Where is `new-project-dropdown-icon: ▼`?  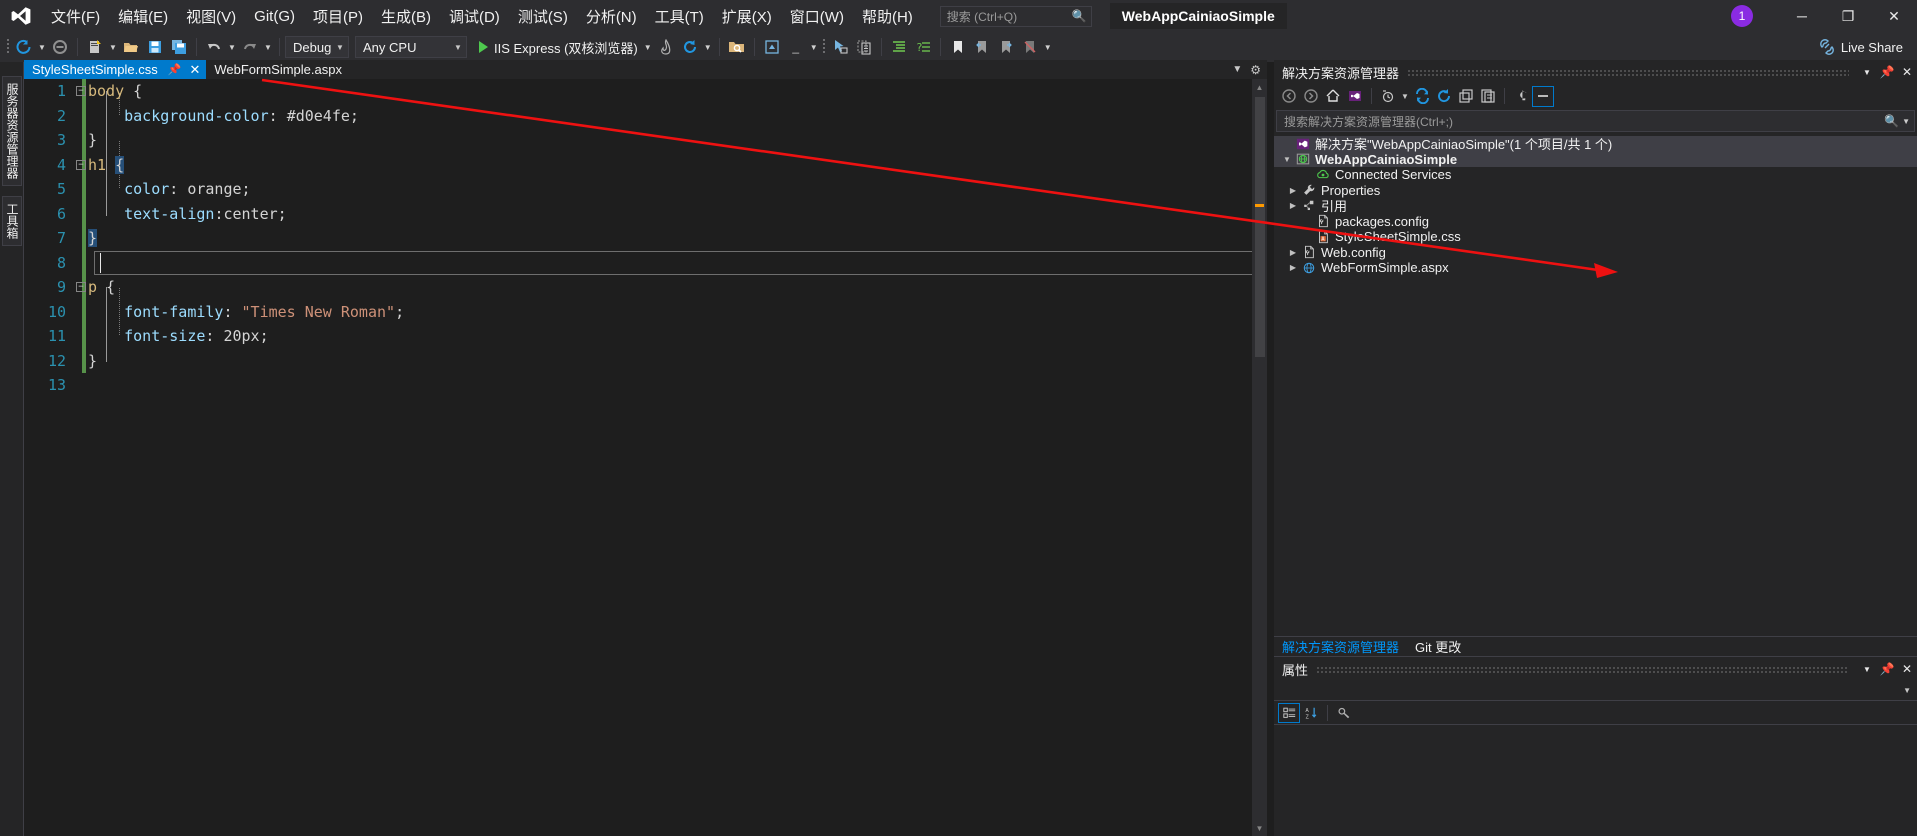 new-project-dropdown-icon: ▼ is located at coordinates (113, 47).